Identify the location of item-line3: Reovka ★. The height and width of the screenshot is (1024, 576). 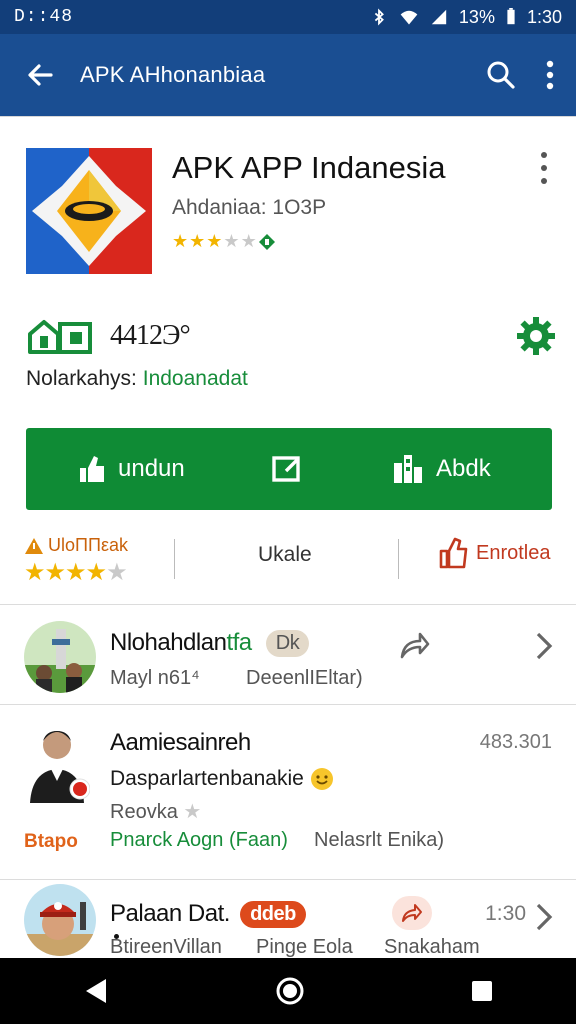
(155, 811).